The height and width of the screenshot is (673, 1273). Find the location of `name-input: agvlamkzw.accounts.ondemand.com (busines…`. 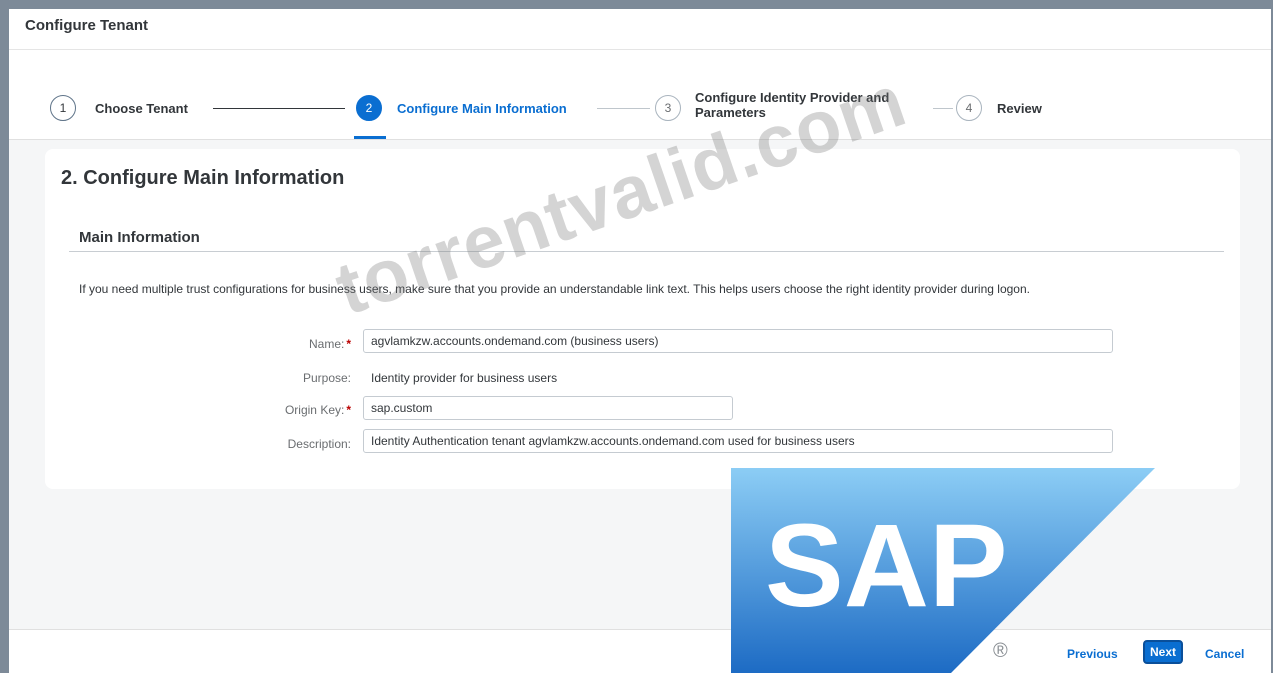

name-input: agvlamkzw.accounts.ondemand.com (busines… is located at coordinates (738, 341).